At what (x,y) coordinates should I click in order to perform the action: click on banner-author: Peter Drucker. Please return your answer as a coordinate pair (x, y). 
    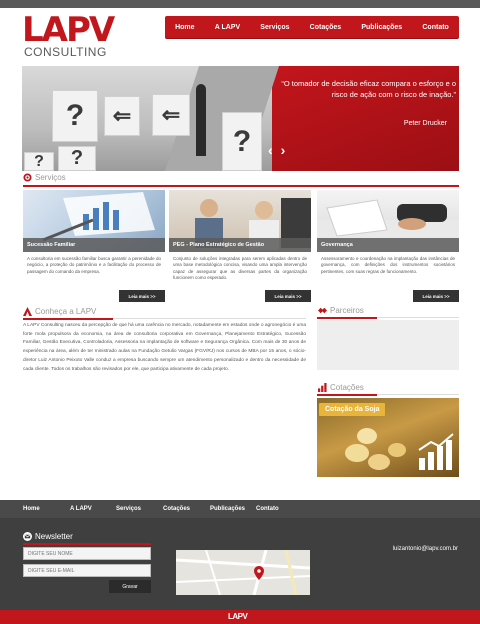
    Looking at the image, I should click on (425, 123).